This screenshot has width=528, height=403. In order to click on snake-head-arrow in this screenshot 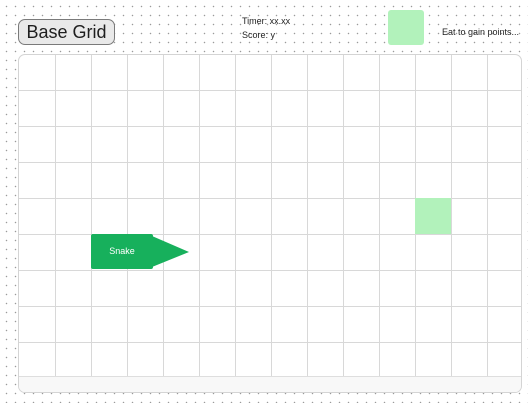, I will do `click(170, 251)`.